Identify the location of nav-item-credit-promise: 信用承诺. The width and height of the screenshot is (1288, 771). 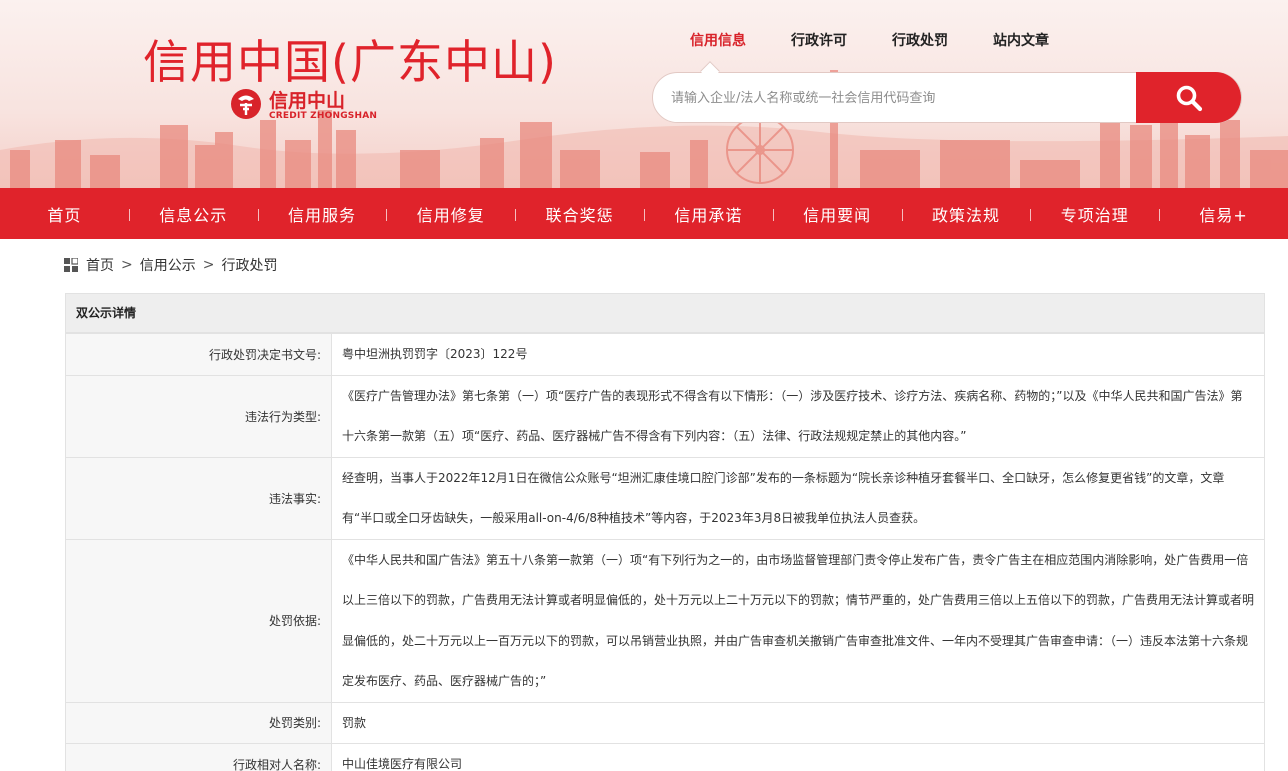
(708, 214).